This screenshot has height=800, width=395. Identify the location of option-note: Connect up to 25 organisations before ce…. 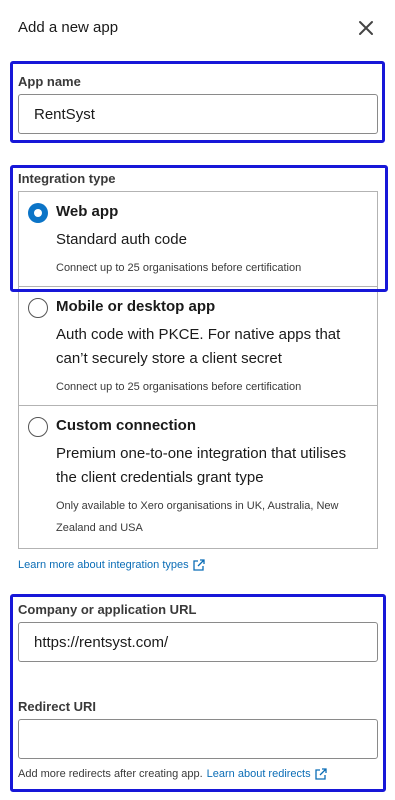
(179, 387).